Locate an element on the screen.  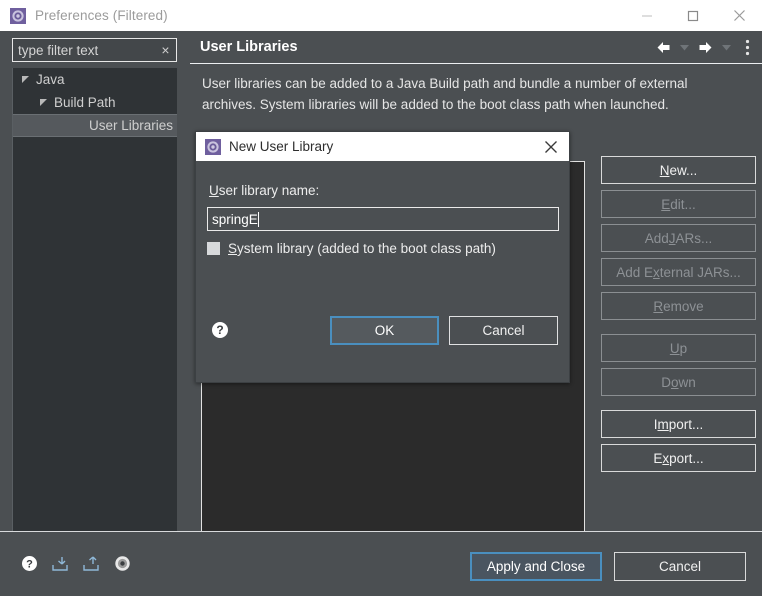
tree-item-label: Java is located at coordinates (50, 79).